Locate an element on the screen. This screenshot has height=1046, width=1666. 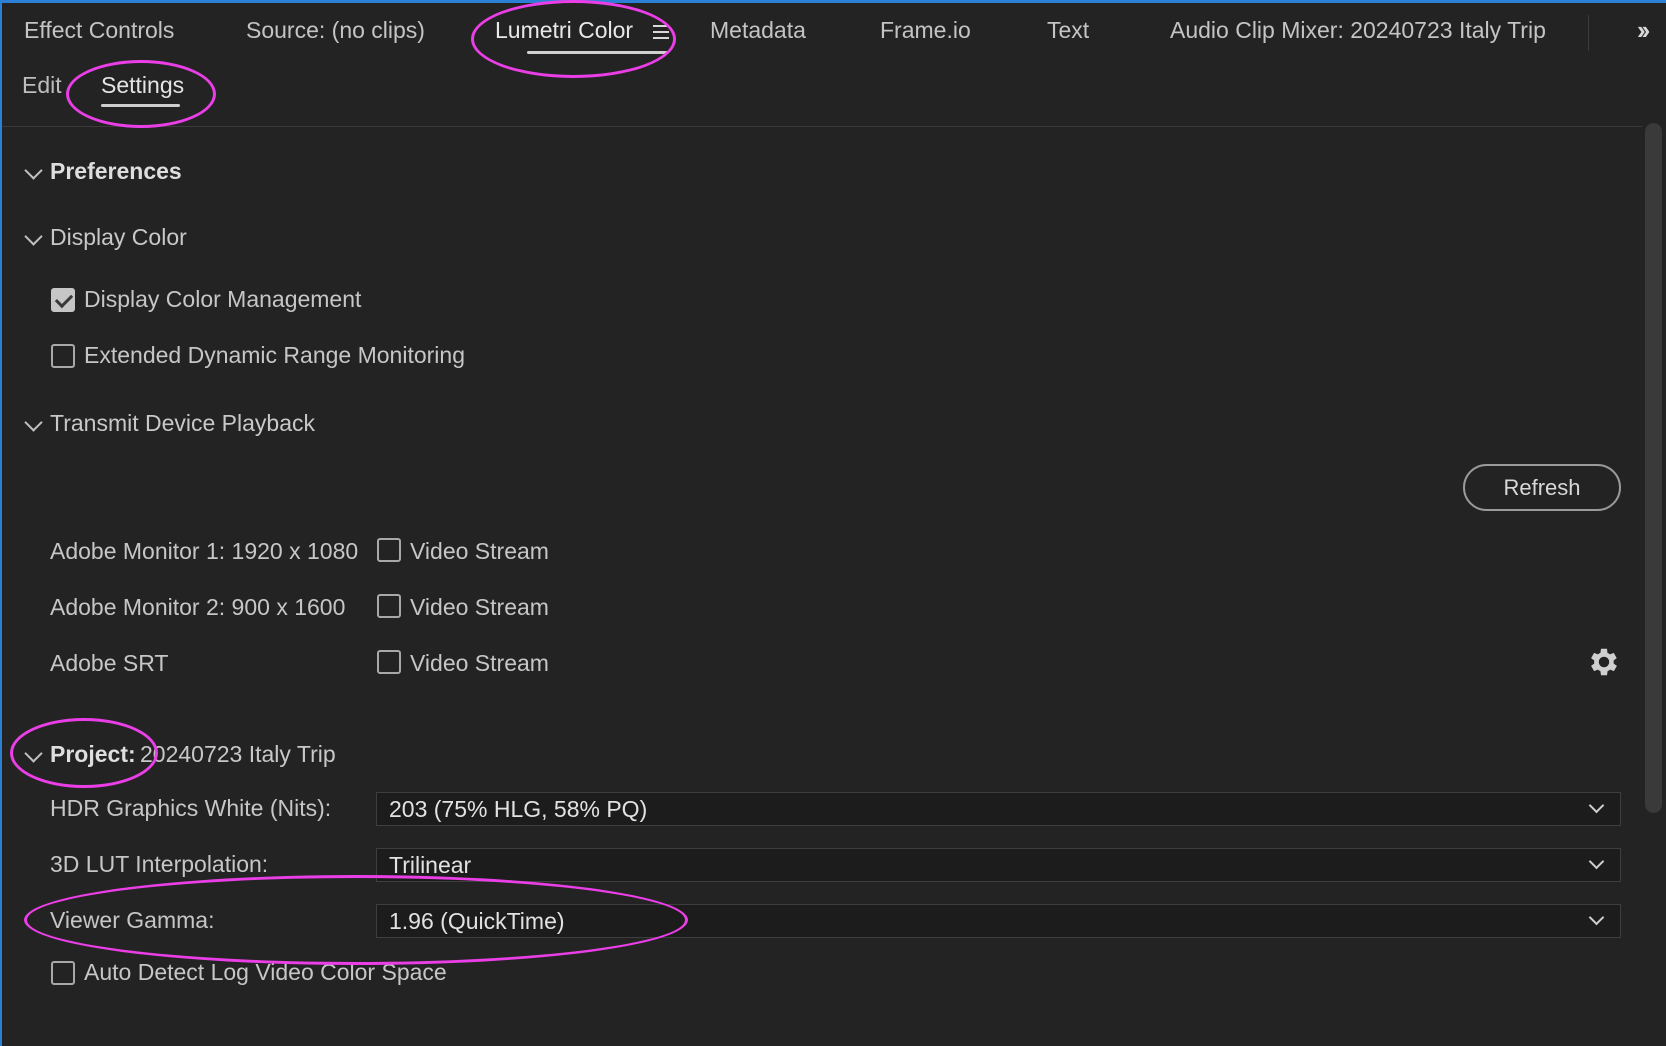
overflow-chevrons-icon: ›› is located at coordinates (1643, 30).